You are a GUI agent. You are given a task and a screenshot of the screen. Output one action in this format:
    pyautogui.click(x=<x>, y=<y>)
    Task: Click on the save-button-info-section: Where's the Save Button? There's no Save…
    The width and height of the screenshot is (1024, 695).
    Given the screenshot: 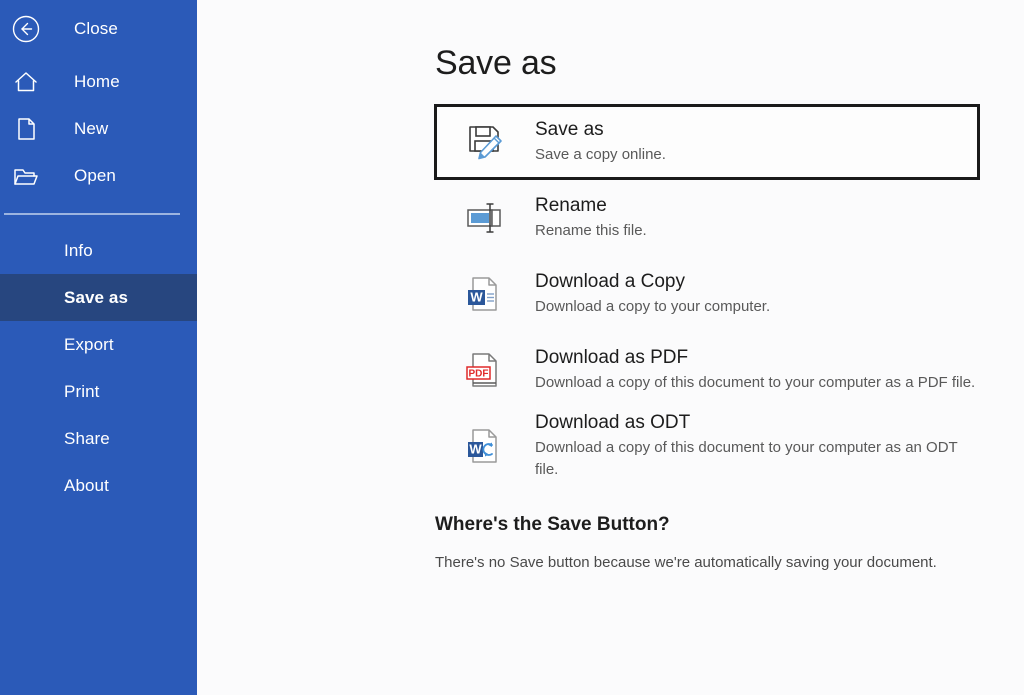 What is the action you would take?
    pyautogui.click(x=729, y=542)
    